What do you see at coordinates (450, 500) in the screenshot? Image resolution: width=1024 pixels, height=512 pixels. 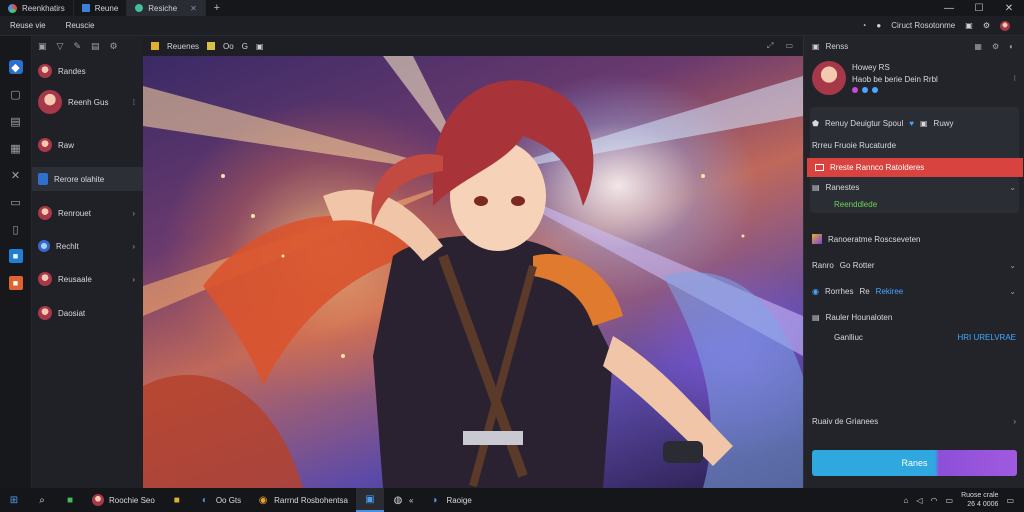 I see `taskbar-app: ◗ Raoige` at bounding box center [450, 500].